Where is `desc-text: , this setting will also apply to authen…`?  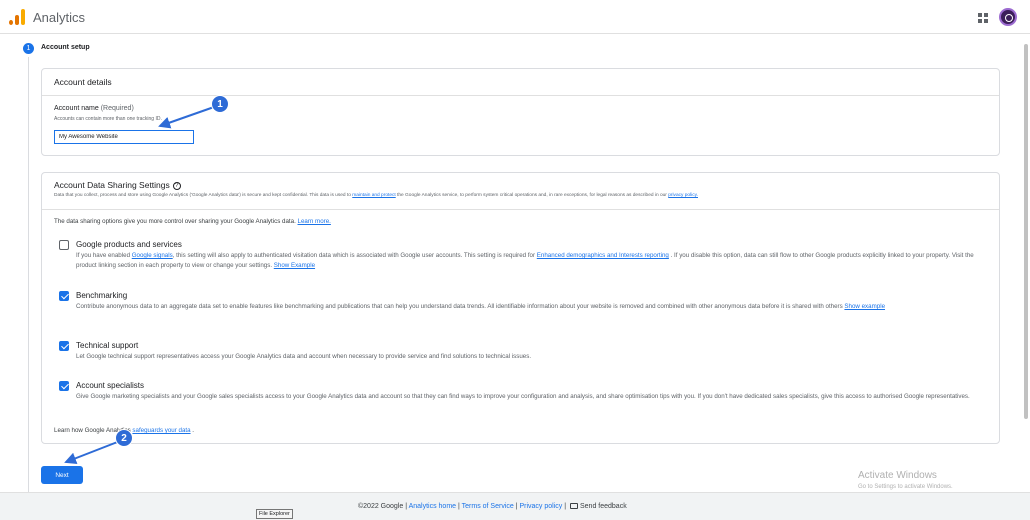
desc-text: , this setting will also apply to authen… is located at coordinates (354, 255).